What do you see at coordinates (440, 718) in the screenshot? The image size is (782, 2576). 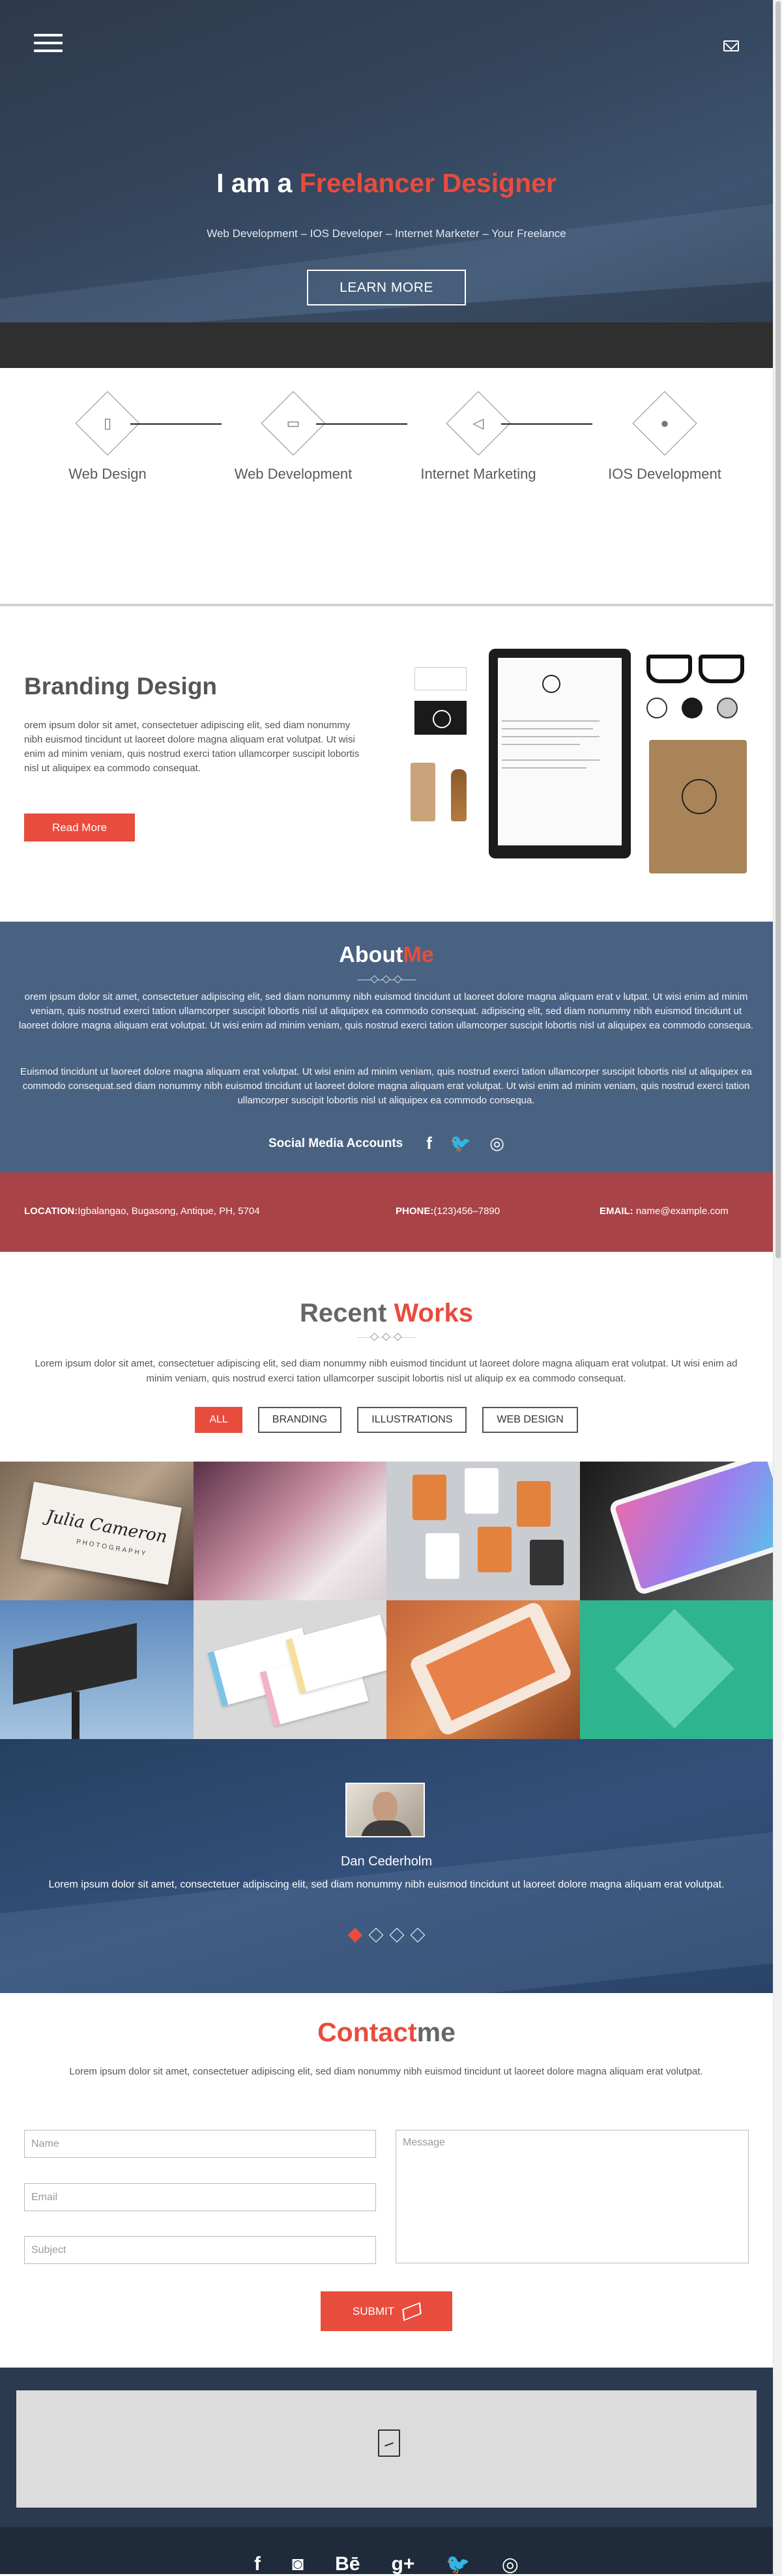 I see `business-card-dark-mockup` at bounding box center [440, 718].